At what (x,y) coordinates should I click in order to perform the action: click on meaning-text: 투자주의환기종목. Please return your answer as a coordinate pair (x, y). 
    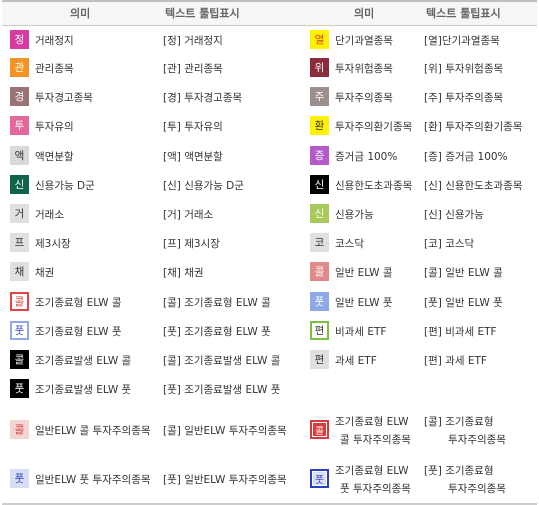
    Looking at the image, I should click on (374, 127).